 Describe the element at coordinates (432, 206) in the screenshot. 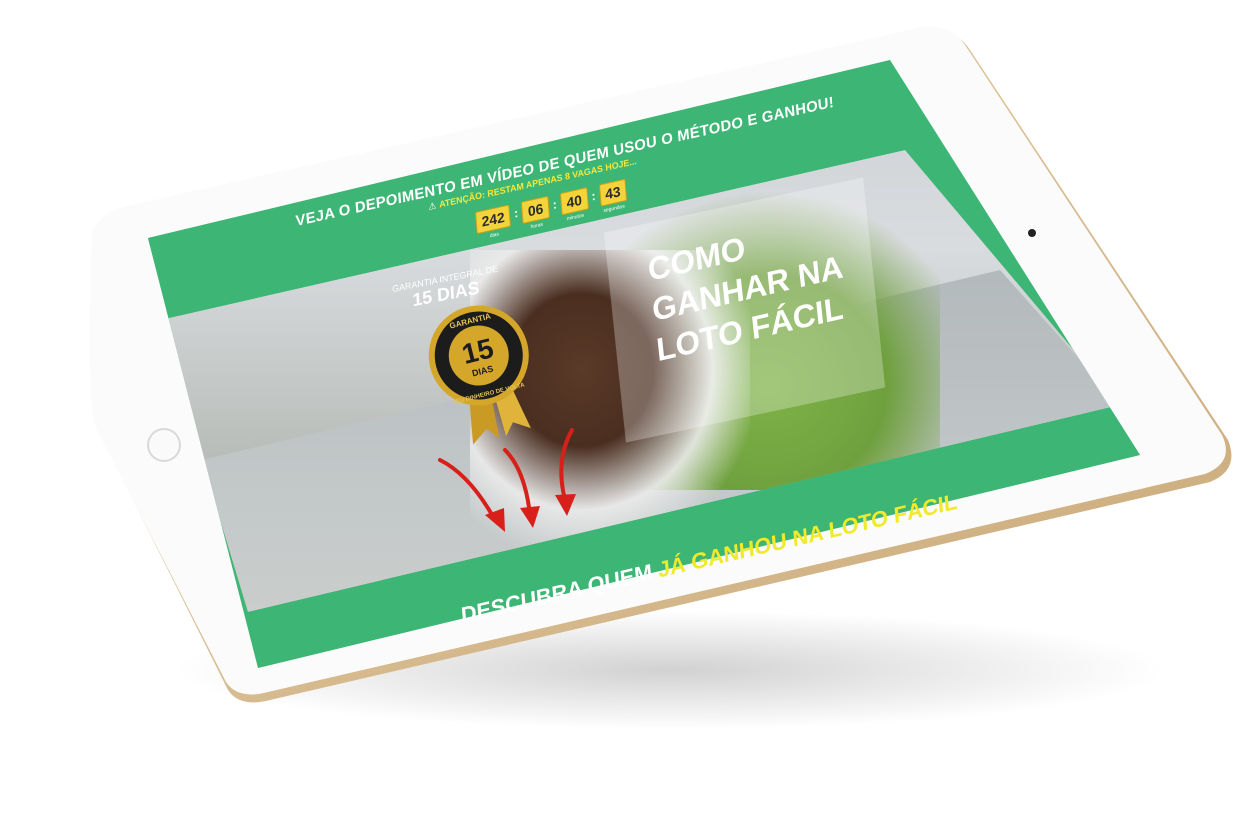

I see `warning-icon: ⚠` at that location.